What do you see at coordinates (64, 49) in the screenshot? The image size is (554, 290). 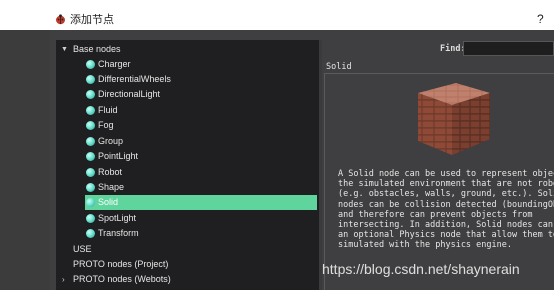 I see `expanded-arrow-icon: ▼` at bounding box center [64, 49].